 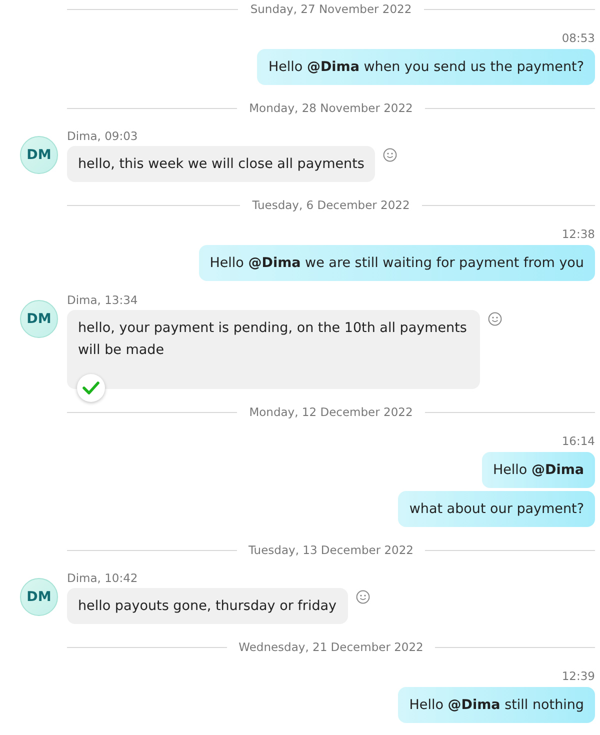 I want to click on sender-time: Dima, 13:34, so click(x=103, y=300).